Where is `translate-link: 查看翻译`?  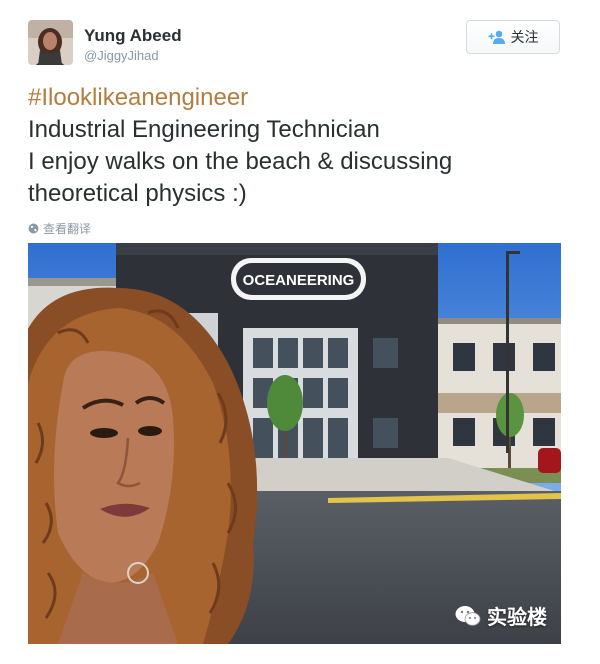 translate-link: 查看翻译 is located at coordinates (59, 228).